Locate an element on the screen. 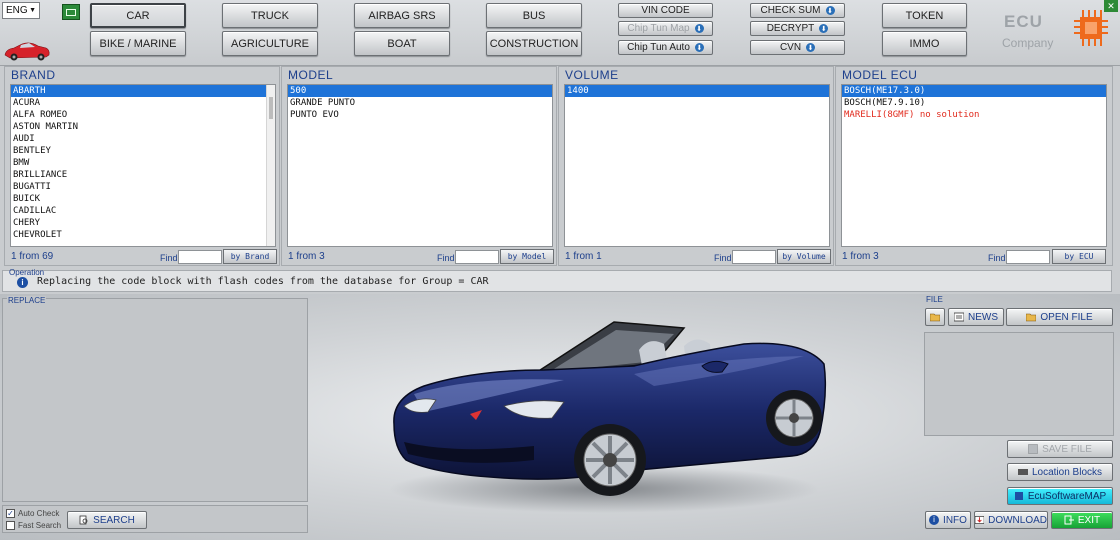 Image resolution: width=1120 pixels, height=540 pixels. list-item: BOSCH(ME7.9.10) is located at coordinates (974, 103).